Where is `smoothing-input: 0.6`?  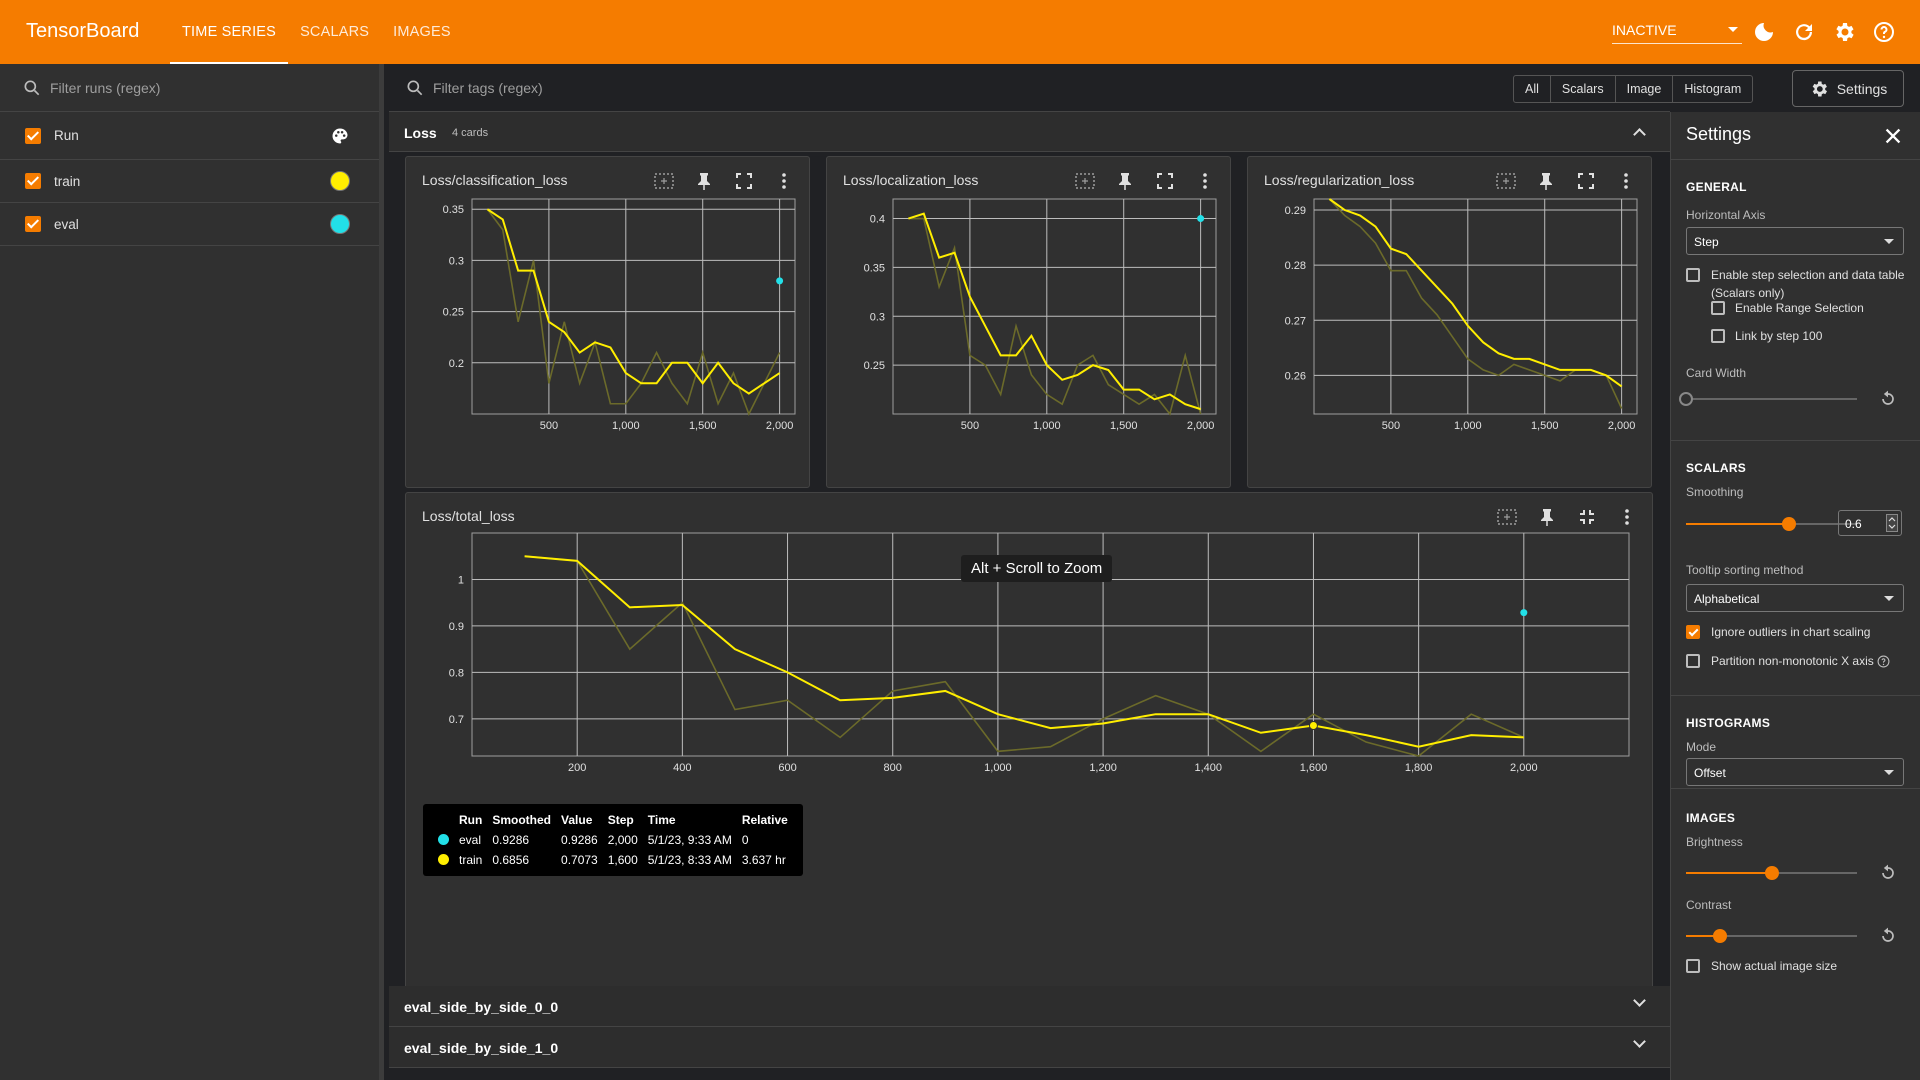
smoothing-input: 0.6 is located at coordinates (1870, 523).